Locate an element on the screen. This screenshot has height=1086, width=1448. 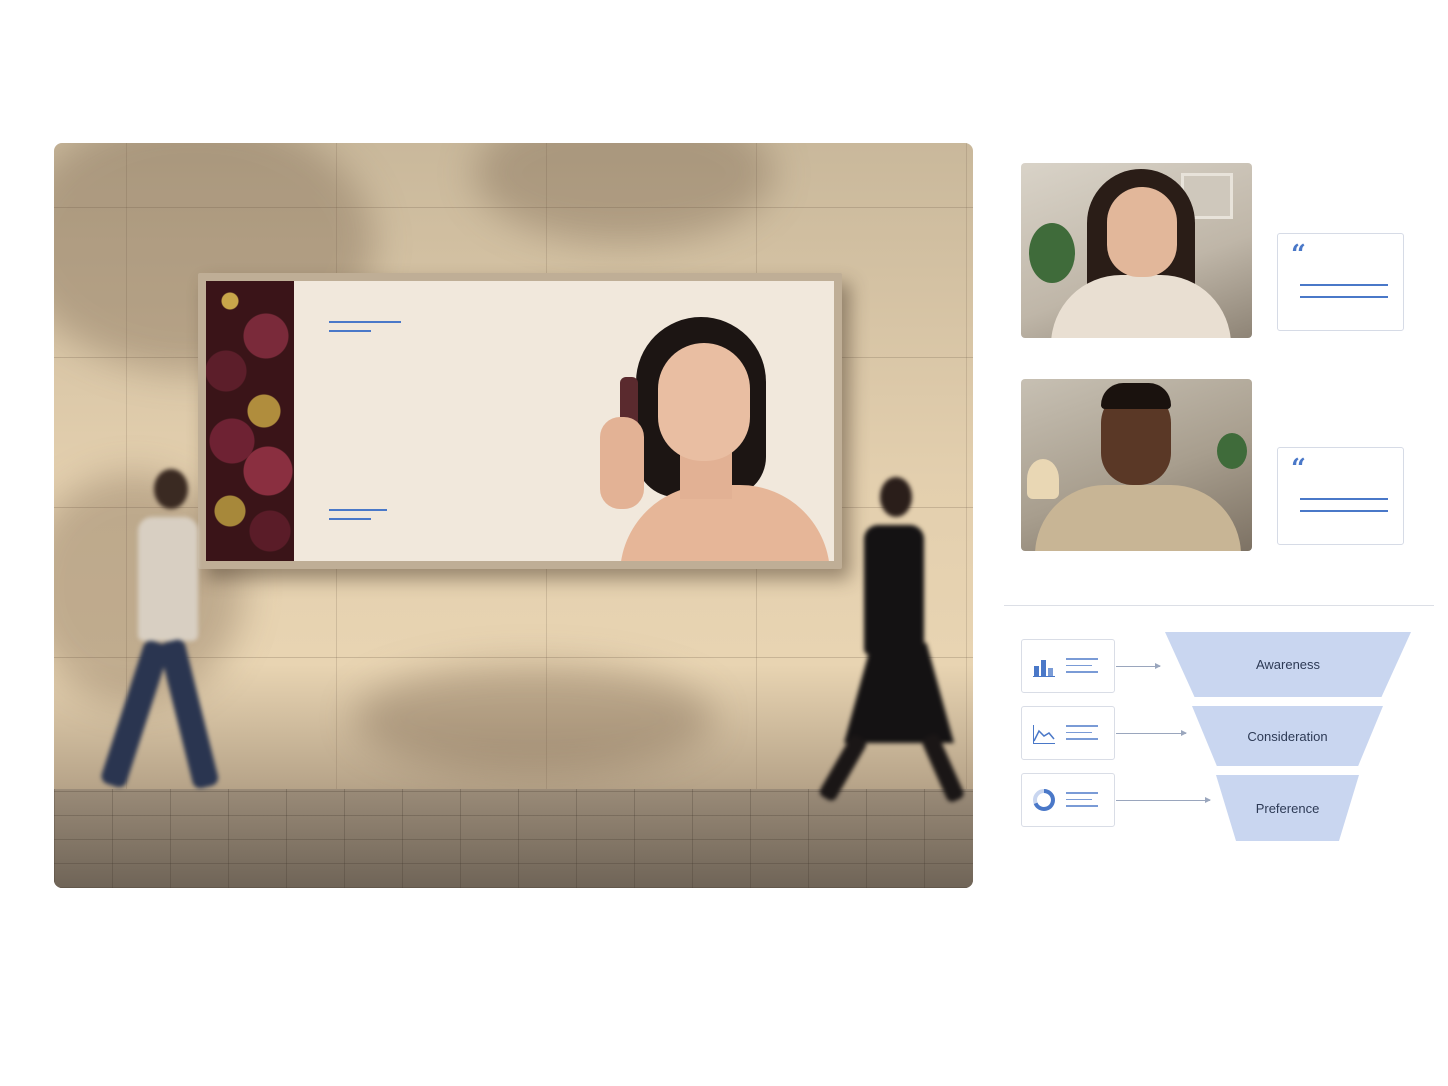
section-divider is located at coordinates (1219, 605).